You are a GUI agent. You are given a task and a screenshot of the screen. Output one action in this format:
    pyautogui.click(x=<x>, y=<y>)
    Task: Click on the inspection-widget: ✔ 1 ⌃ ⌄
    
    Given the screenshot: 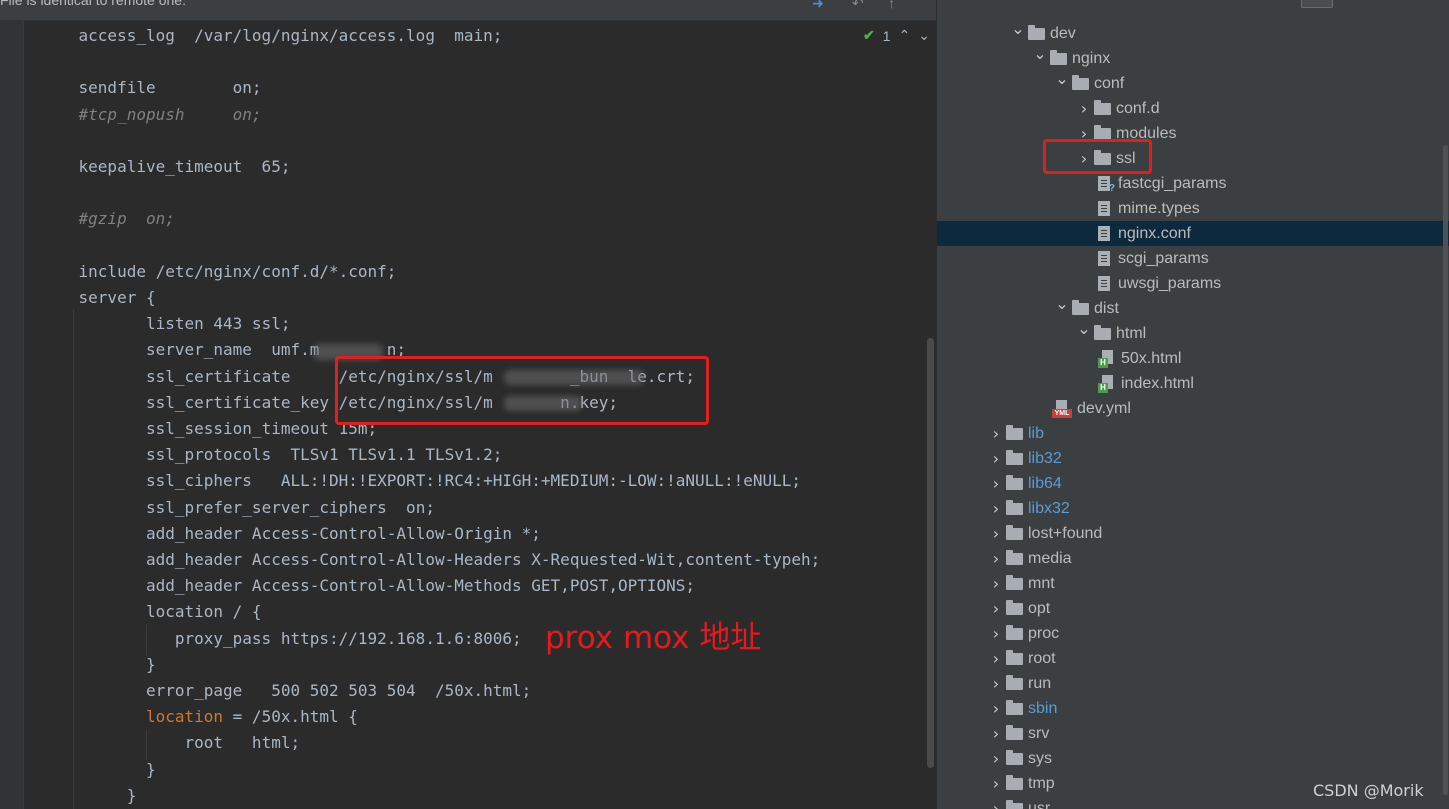 What is the action you would take?
    pyautogui.click(x=896, y=35)
    